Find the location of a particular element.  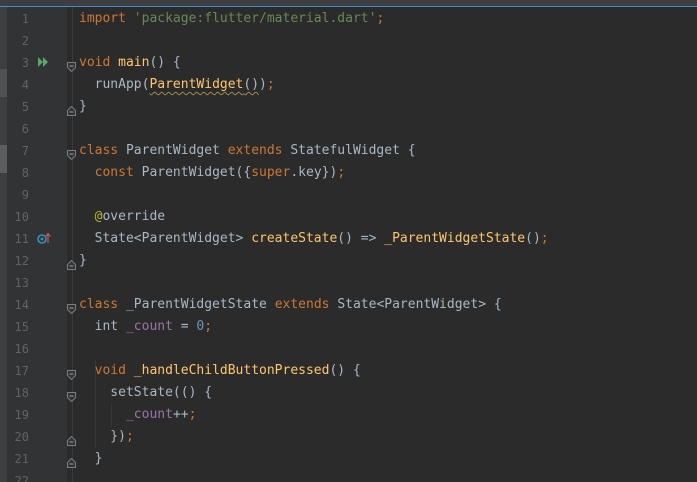

code-text: import 'package:flutter/material.dart'; is located at coordinates (231, 19).